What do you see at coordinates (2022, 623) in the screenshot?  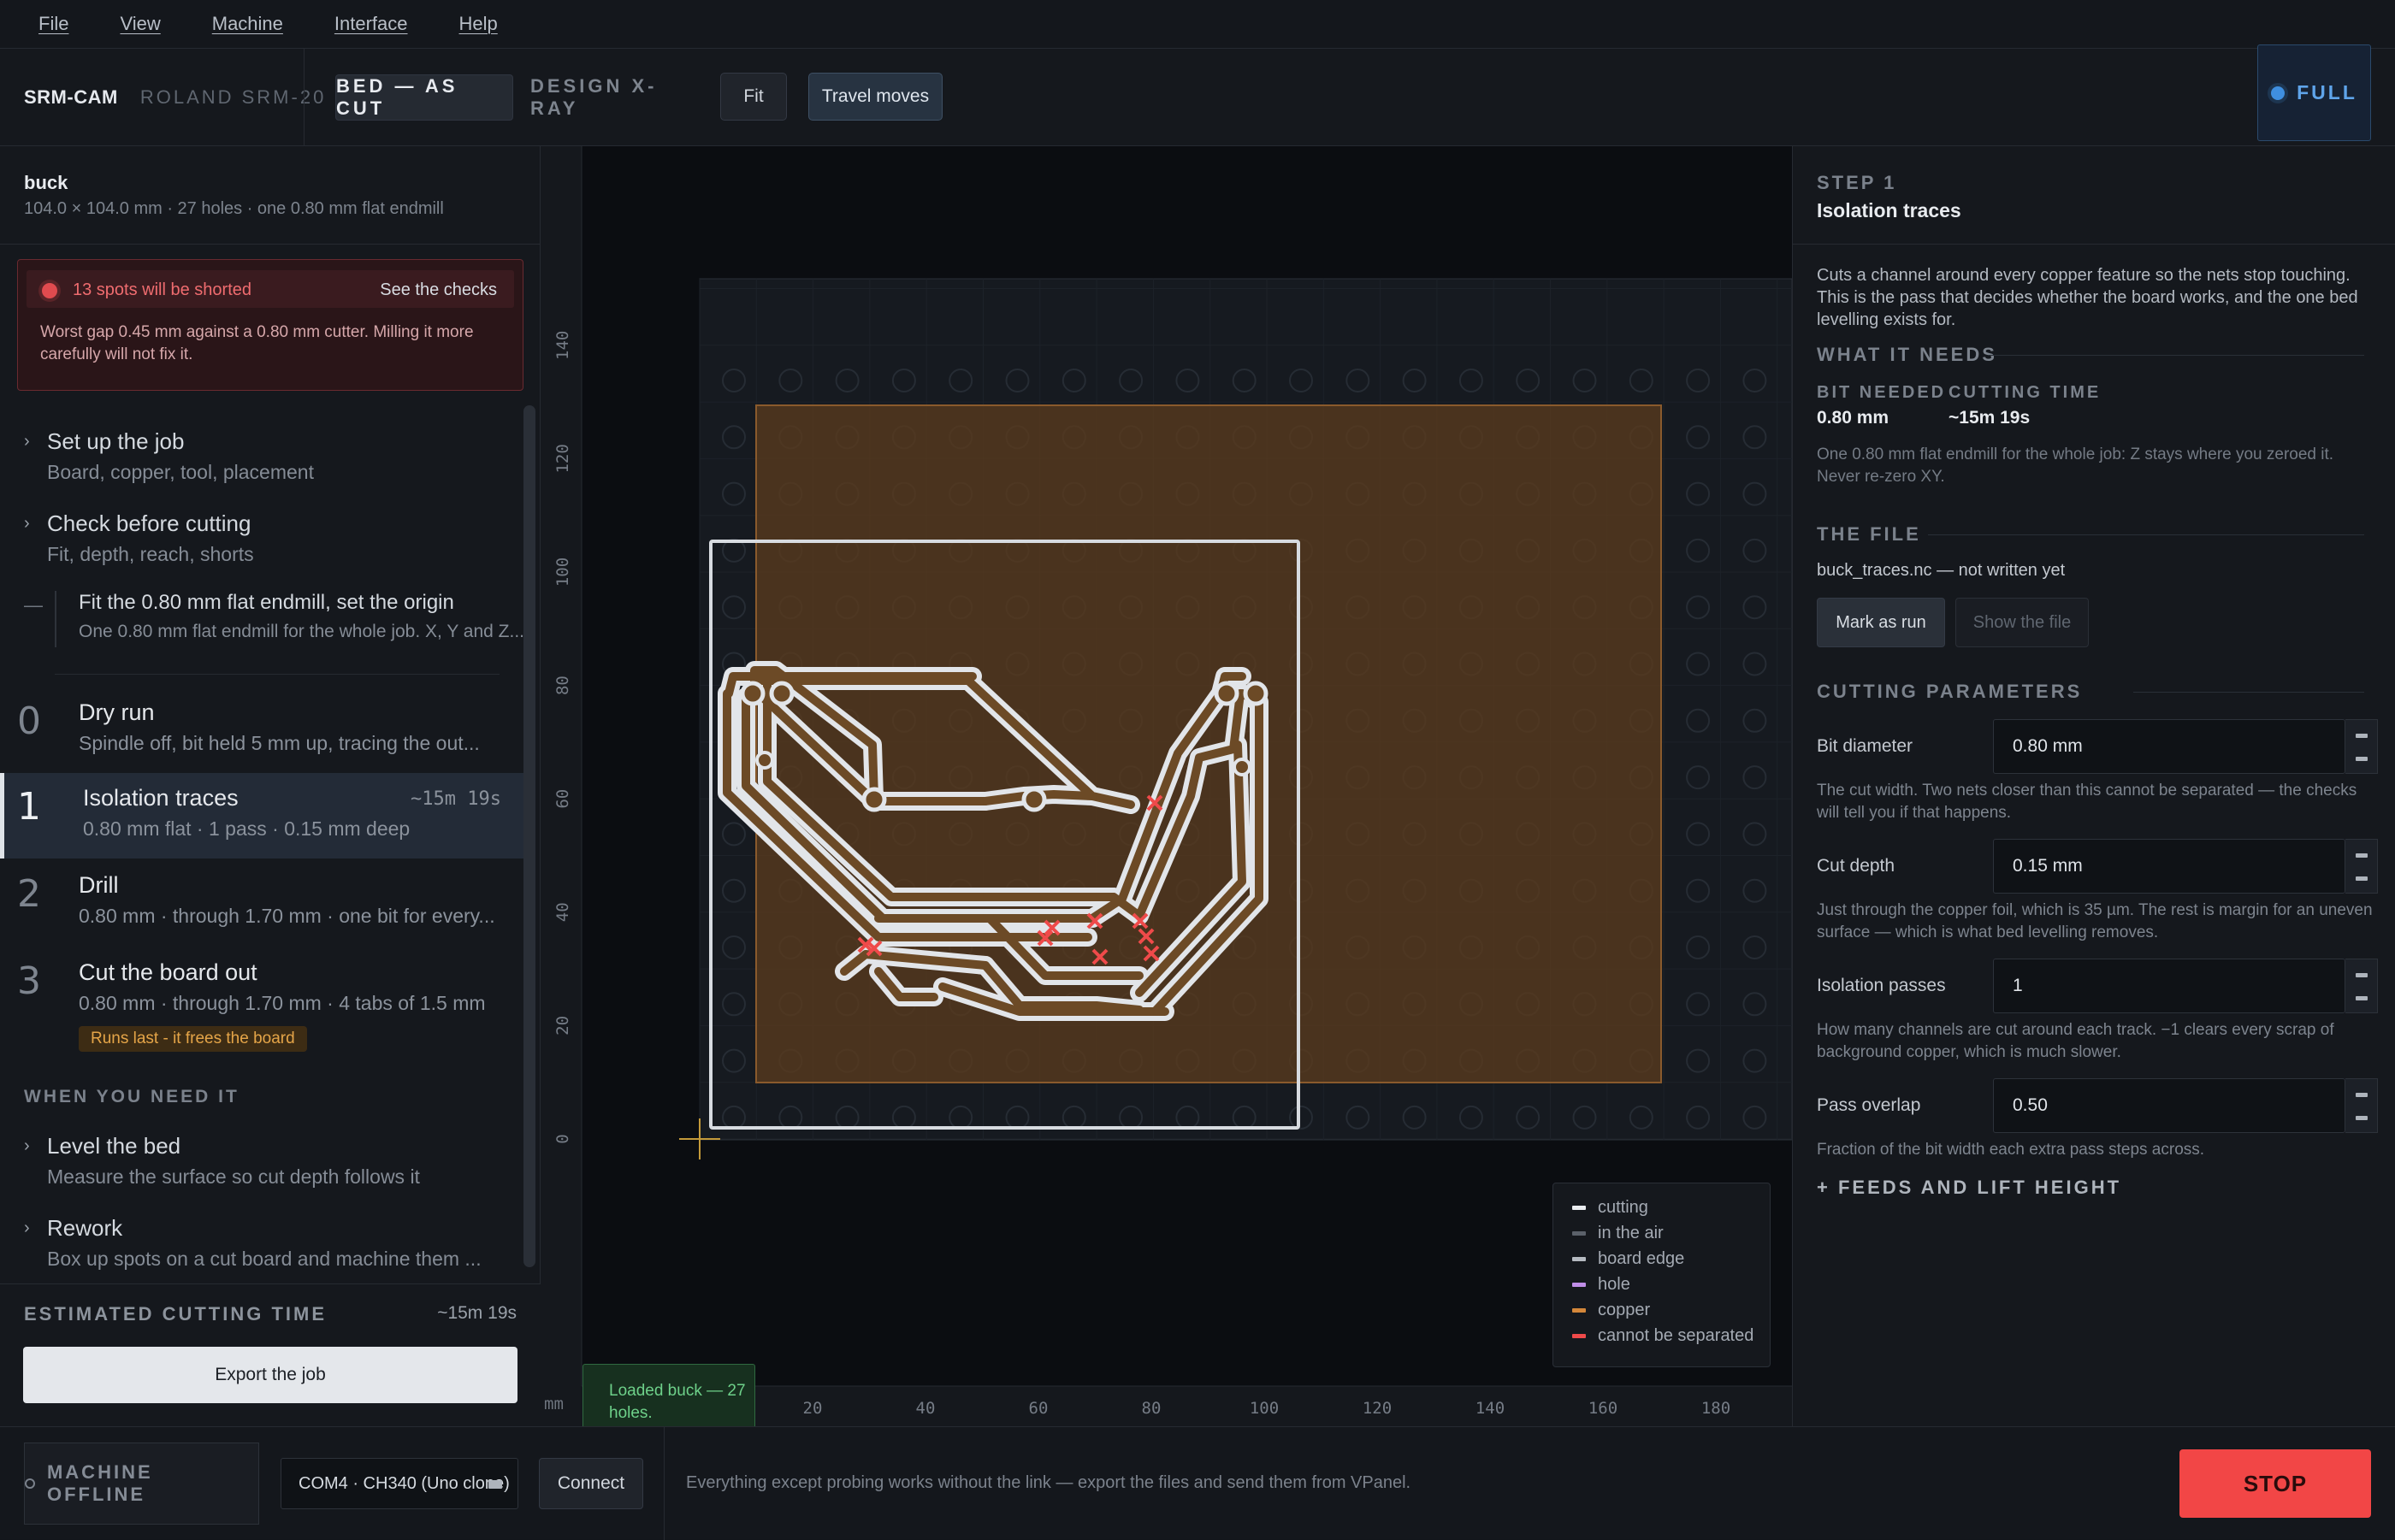 I see `show-file-button: Show the file` at bounding box center [2022, 623].